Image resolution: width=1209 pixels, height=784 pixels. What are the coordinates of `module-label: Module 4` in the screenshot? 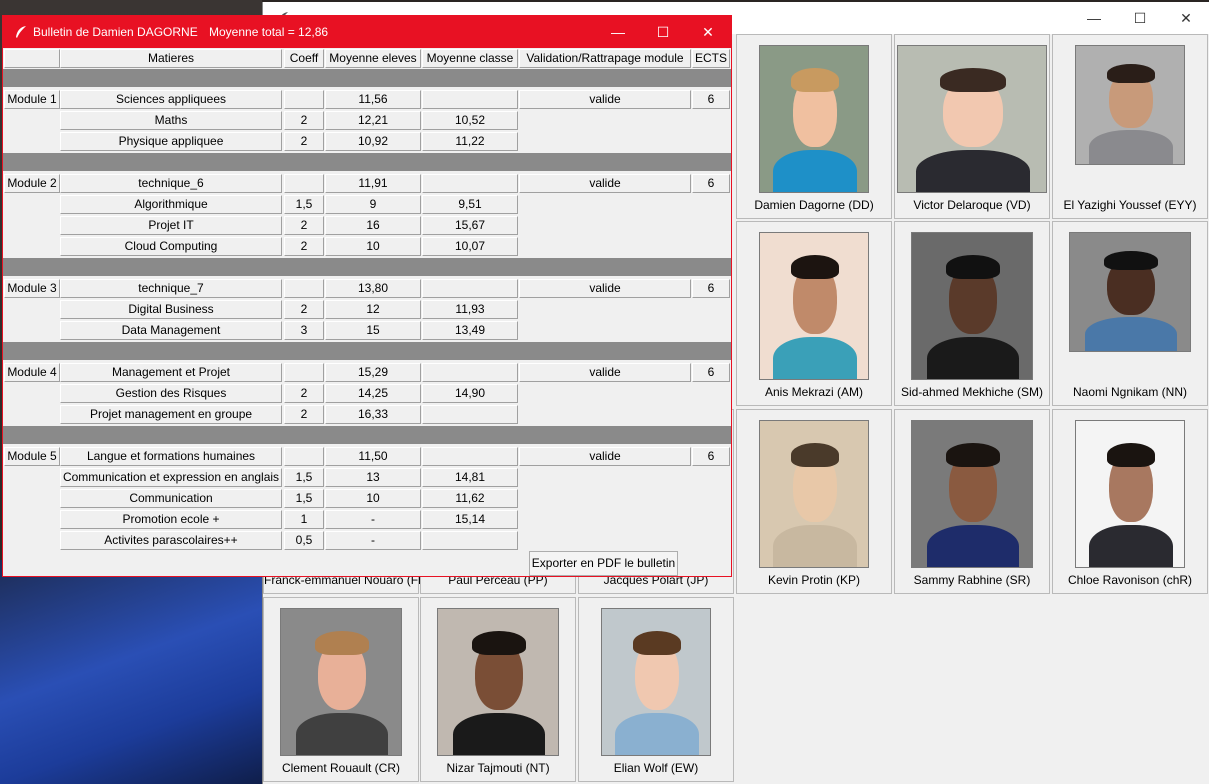 It's located at (32, 372).